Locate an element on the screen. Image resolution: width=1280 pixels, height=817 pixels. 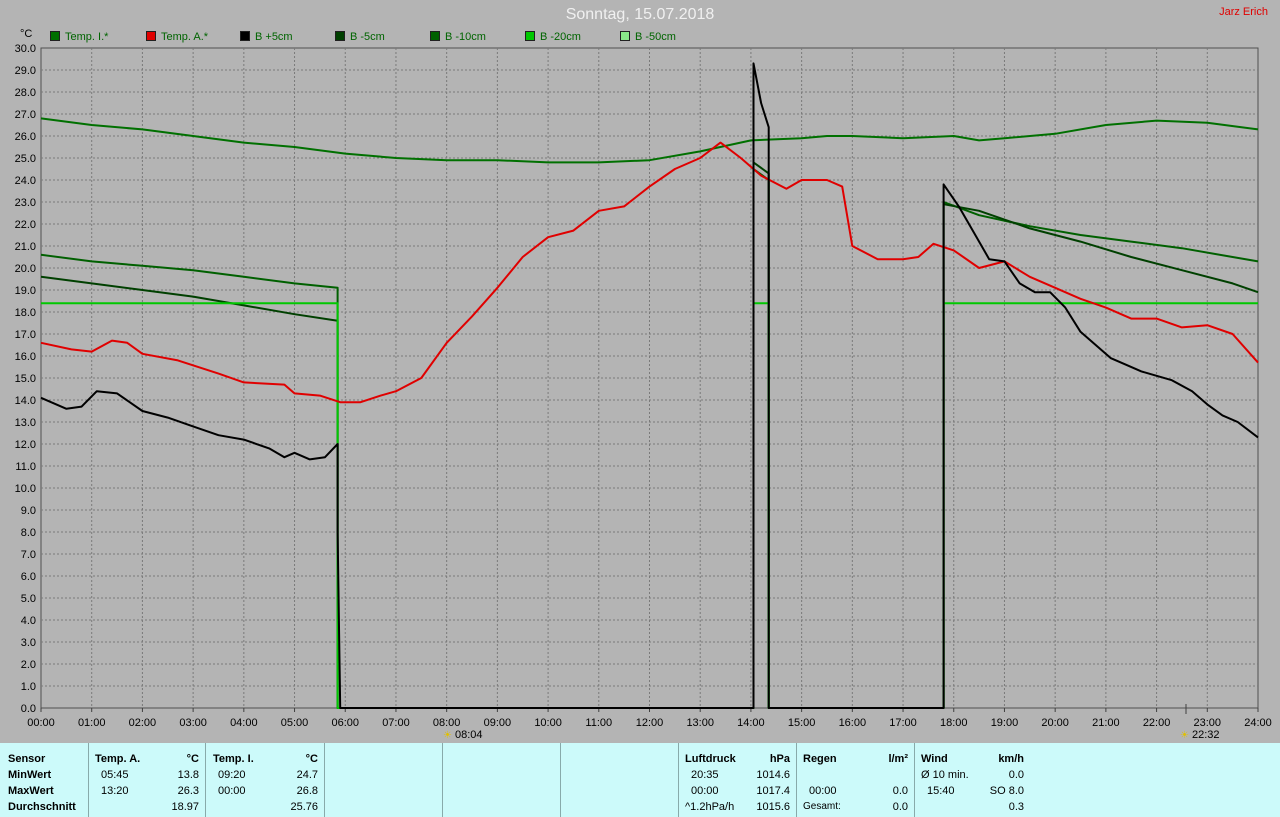
x-tick-label: 02:00 is located at coordinates (143, 723).